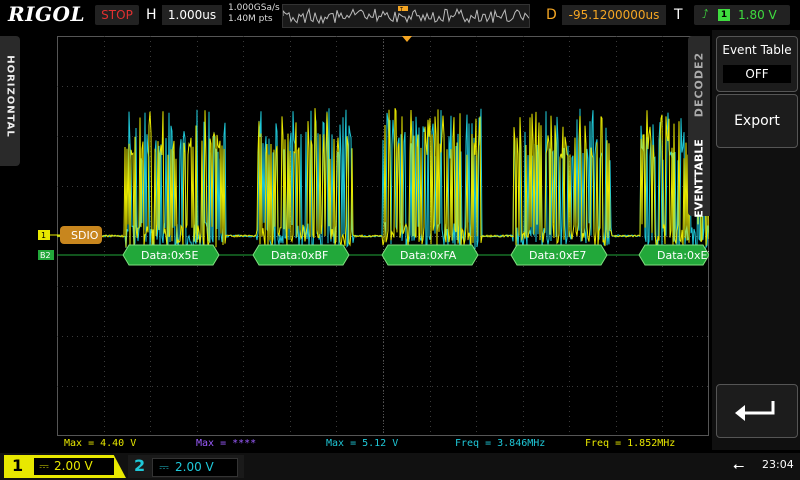  I want to click on acquisition-info: 1.000GSa/s 1.40M pts, so click(254, 14).